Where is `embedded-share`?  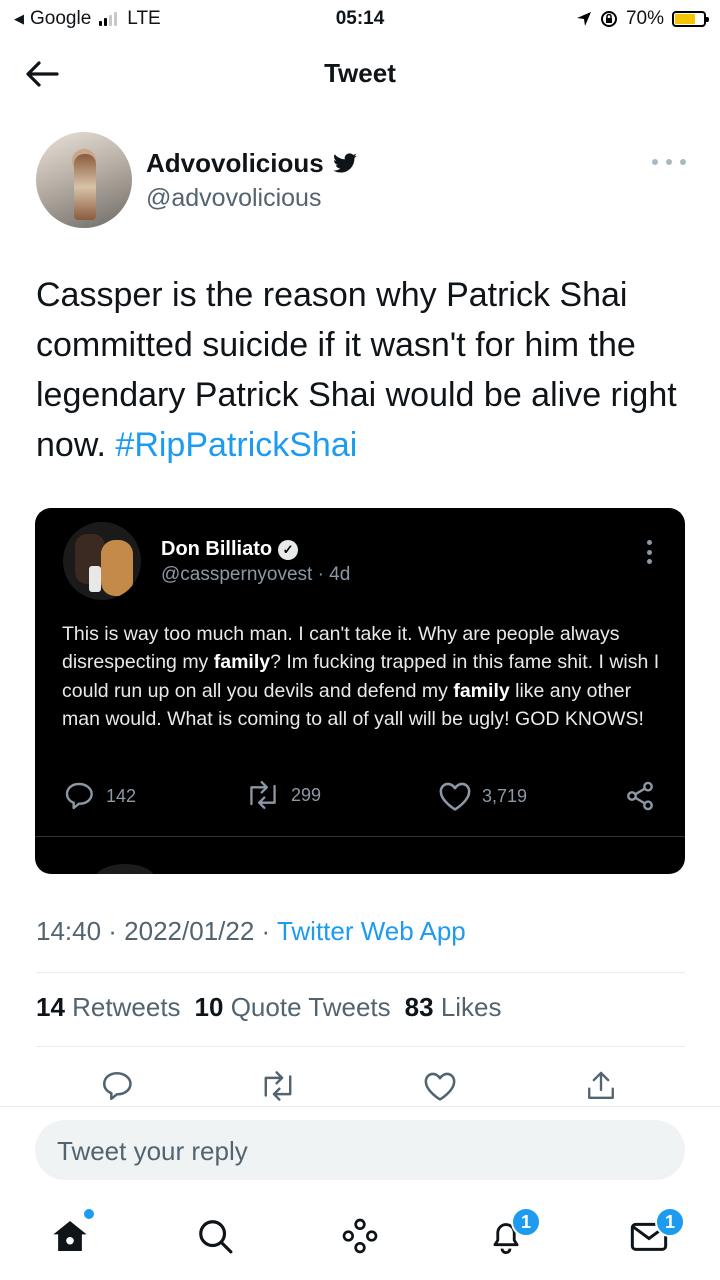
embedded-share is located at coordinates (640, 796).